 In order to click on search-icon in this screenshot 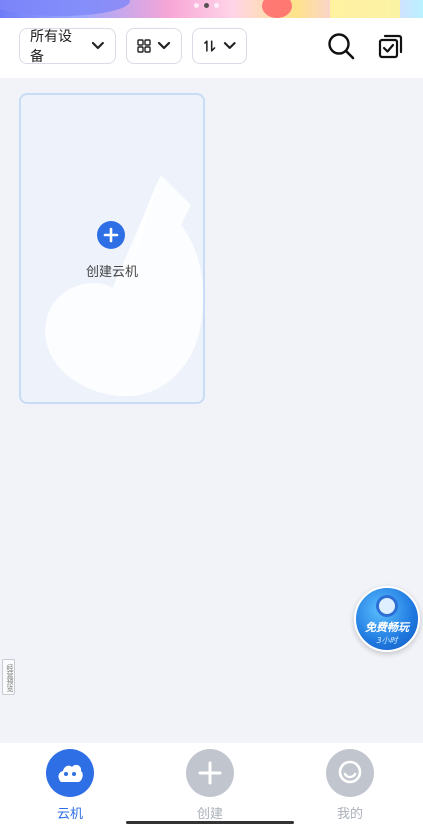, I will do `click(341, 46)`.